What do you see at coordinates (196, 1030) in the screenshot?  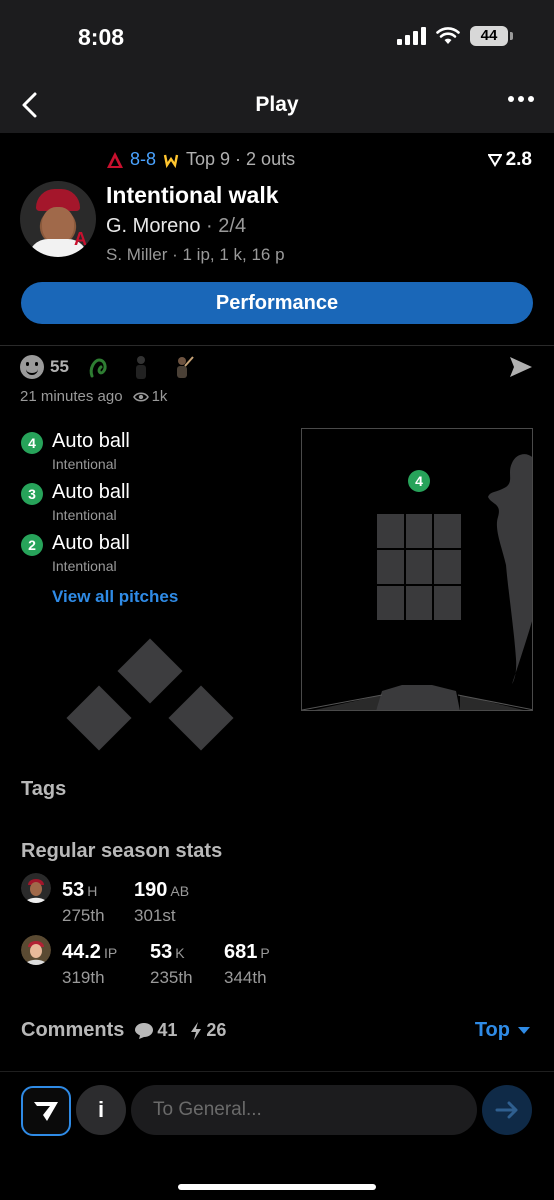 I see `bolt-icon` at bounding box center [196, 1030].